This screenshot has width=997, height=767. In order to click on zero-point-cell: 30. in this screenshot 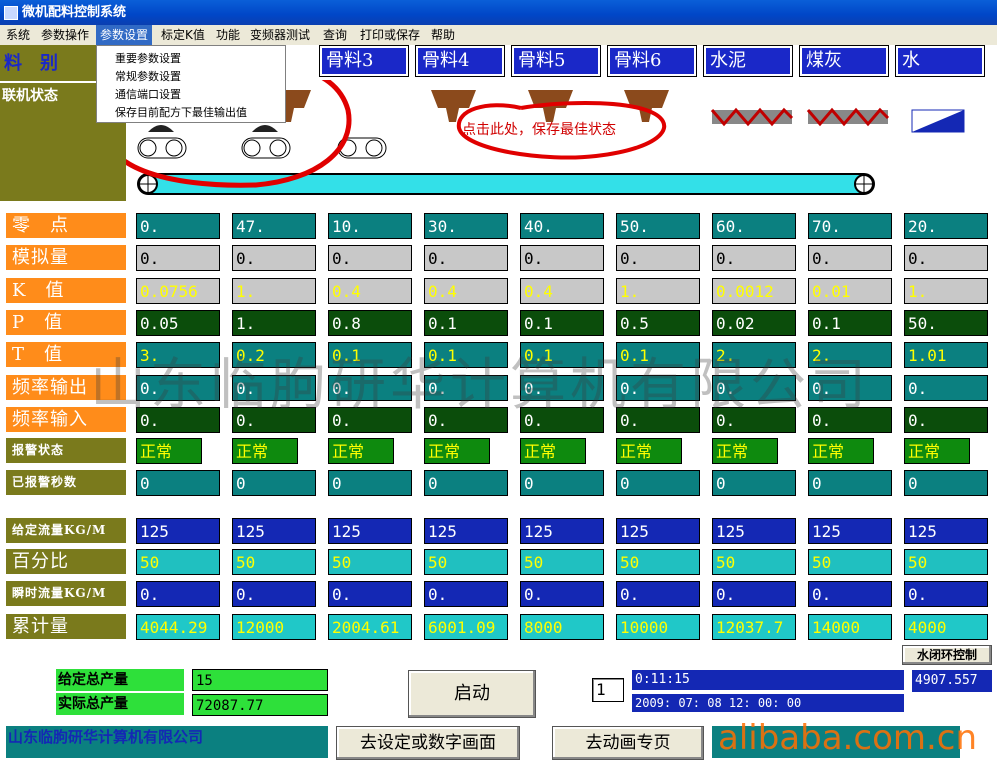, I will do `click(466, 226)`.